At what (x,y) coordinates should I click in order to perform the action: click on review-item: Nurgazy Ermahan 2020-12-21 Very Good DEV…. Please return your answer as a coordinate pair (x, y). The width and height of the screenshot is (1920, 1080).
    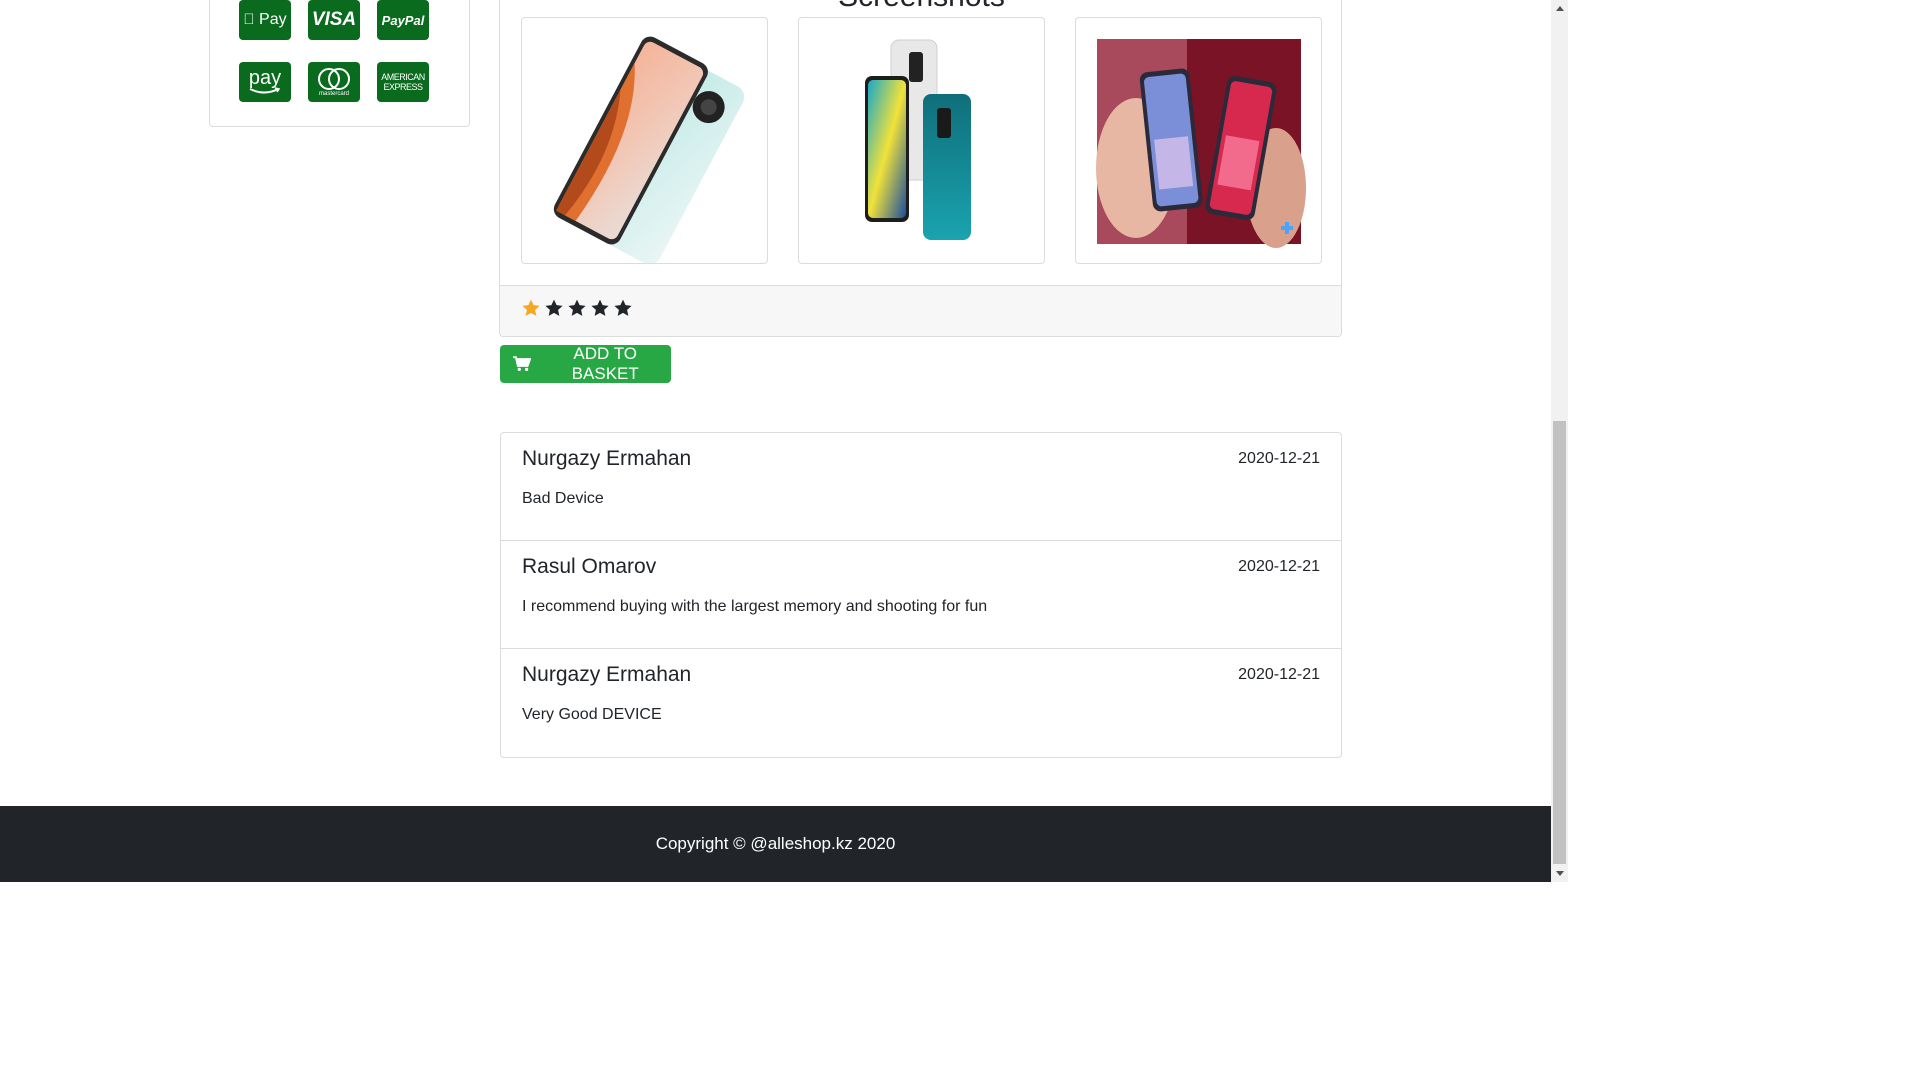
    Looking at the image, I should click on (921, 703).